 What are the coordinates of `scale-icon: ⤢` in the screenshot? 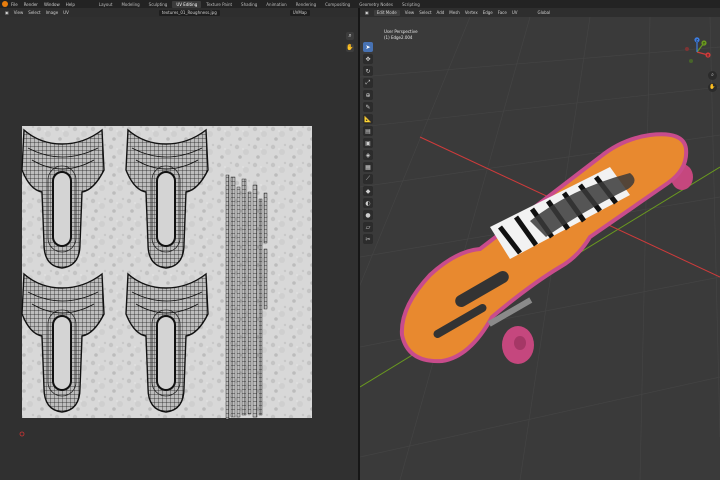 It's located at (368, 83).